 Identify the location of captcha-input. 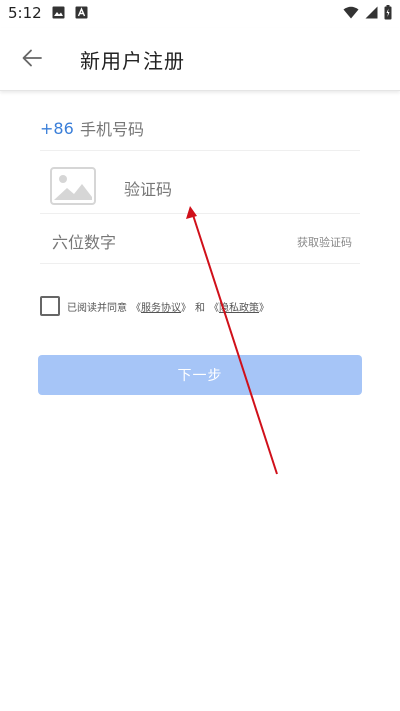
(234, 189).